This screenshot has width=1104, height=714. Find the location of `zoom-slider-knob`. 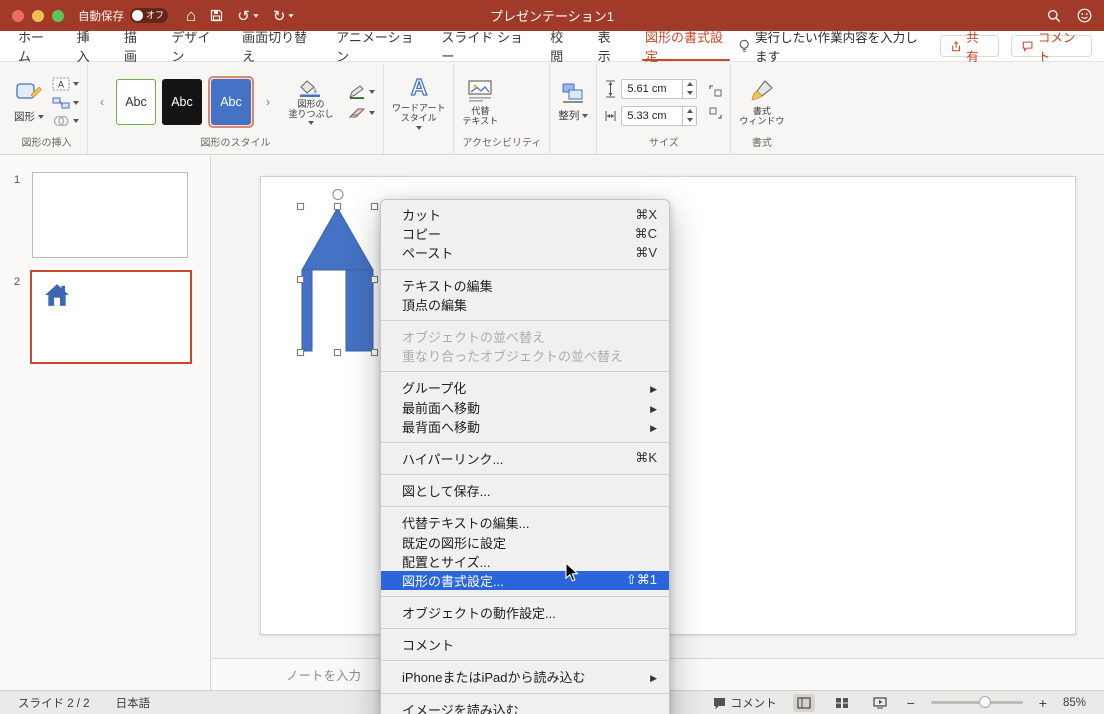

zoom-slider-knob is located at coordinates (984, 702).